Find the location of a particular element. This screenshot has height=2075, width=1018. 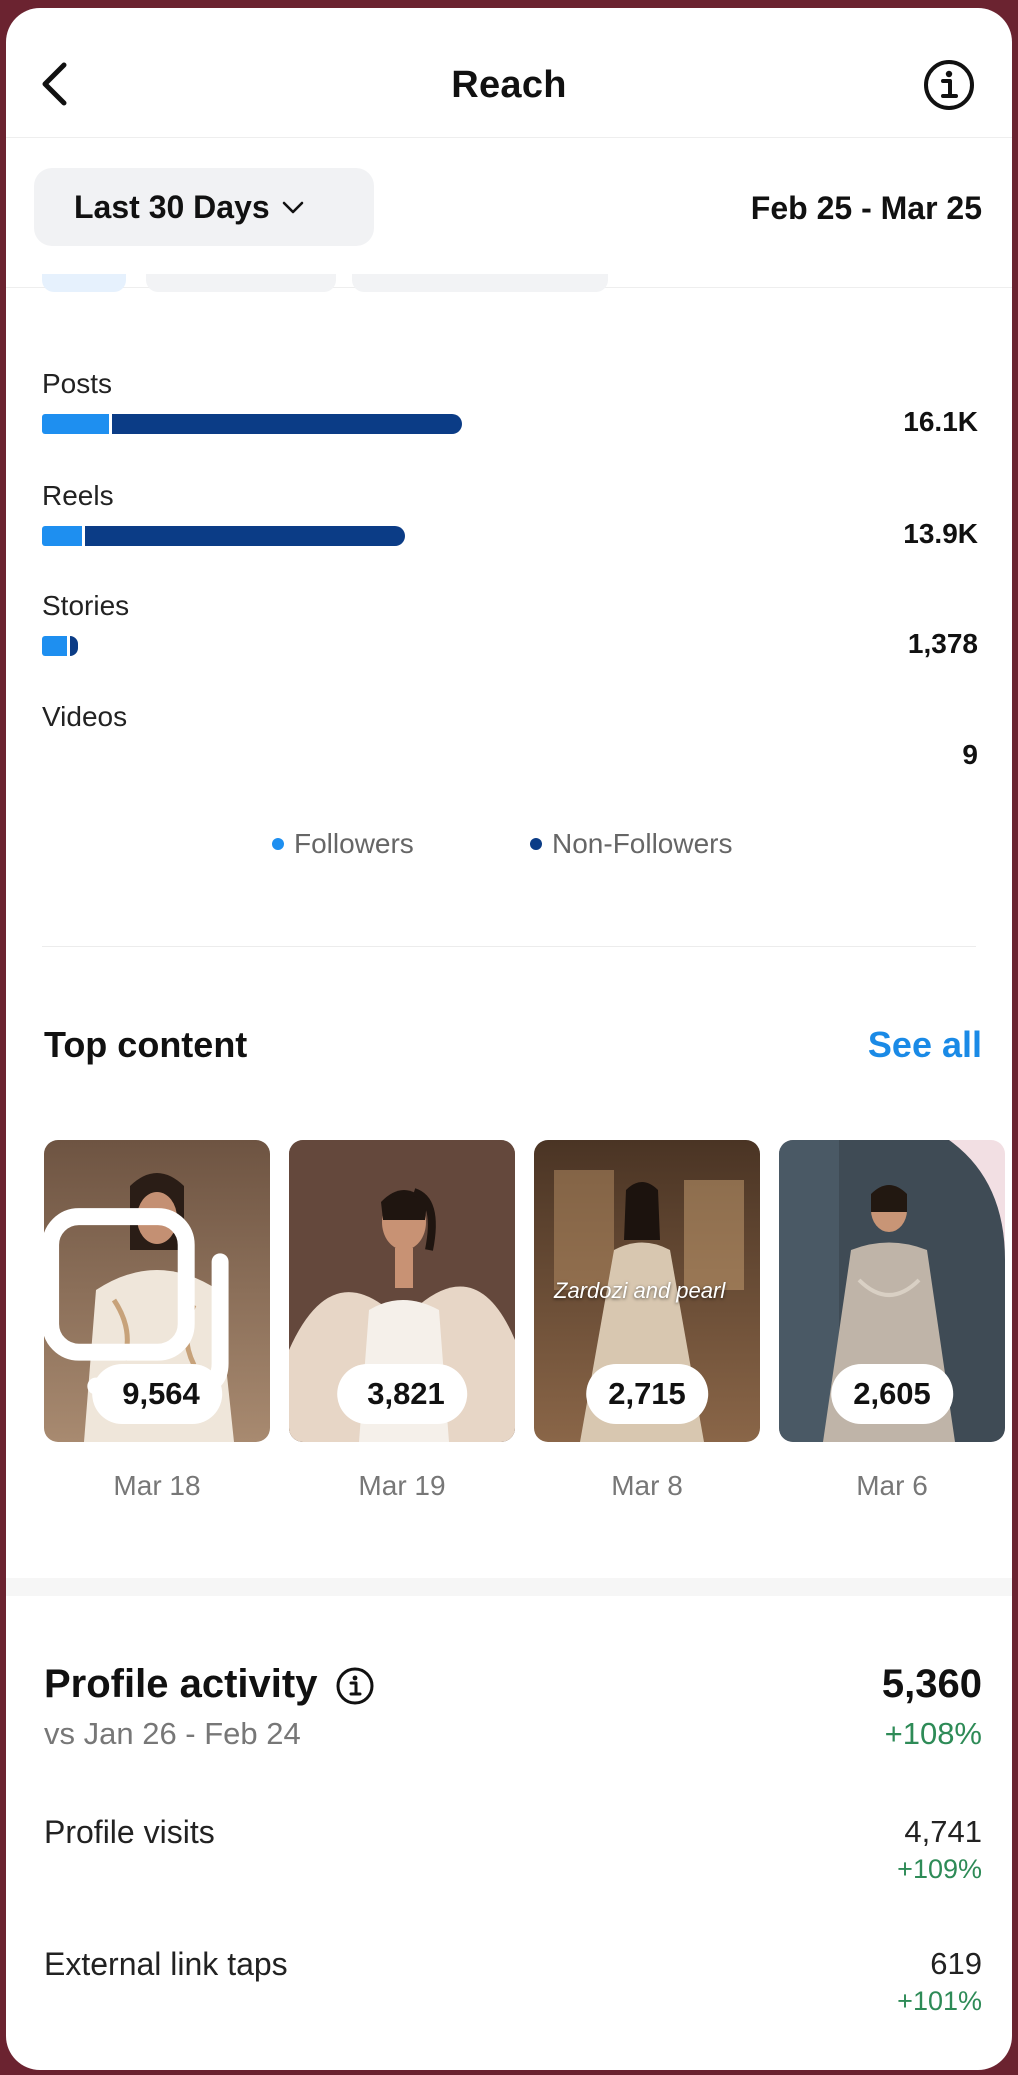

reach-value: 2,715 is located at coordinates (647, 1393).